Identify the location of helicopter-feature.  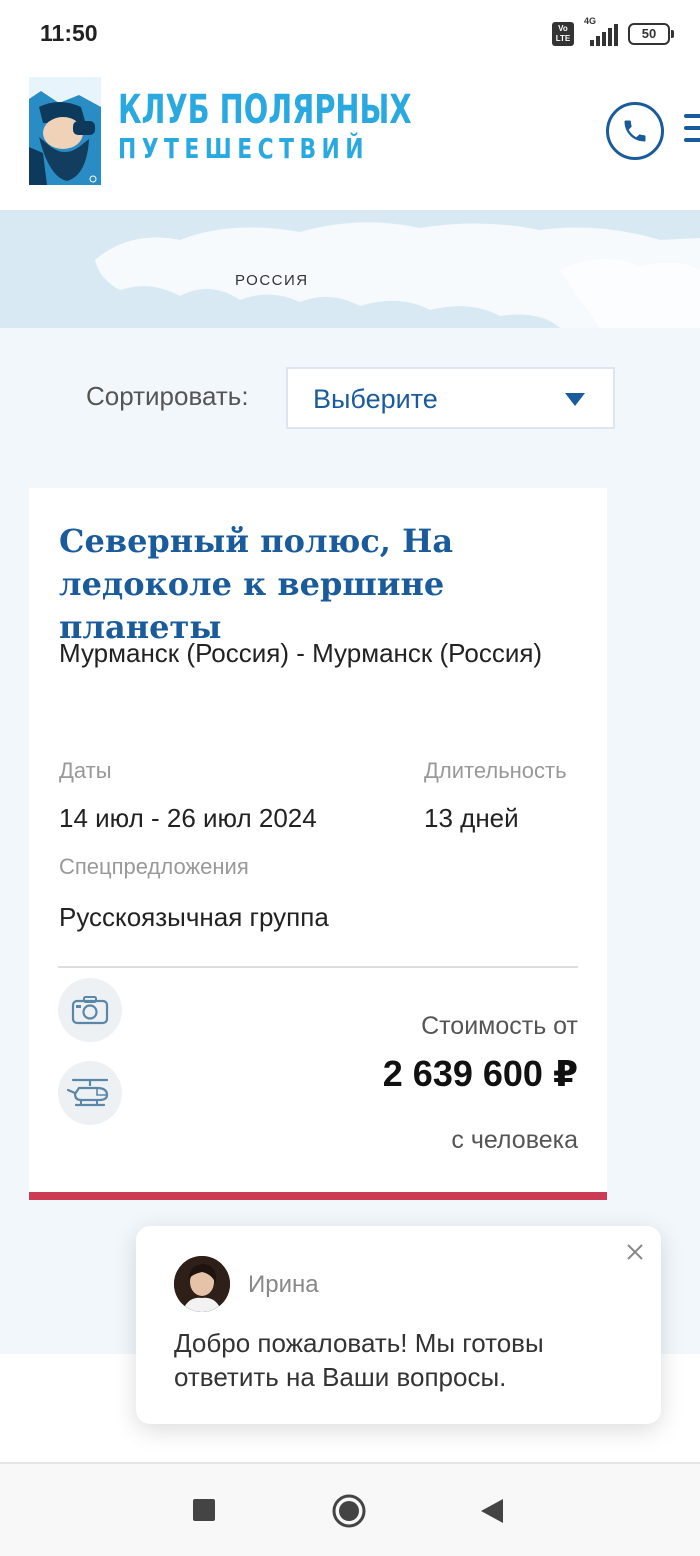
(90, 1093).